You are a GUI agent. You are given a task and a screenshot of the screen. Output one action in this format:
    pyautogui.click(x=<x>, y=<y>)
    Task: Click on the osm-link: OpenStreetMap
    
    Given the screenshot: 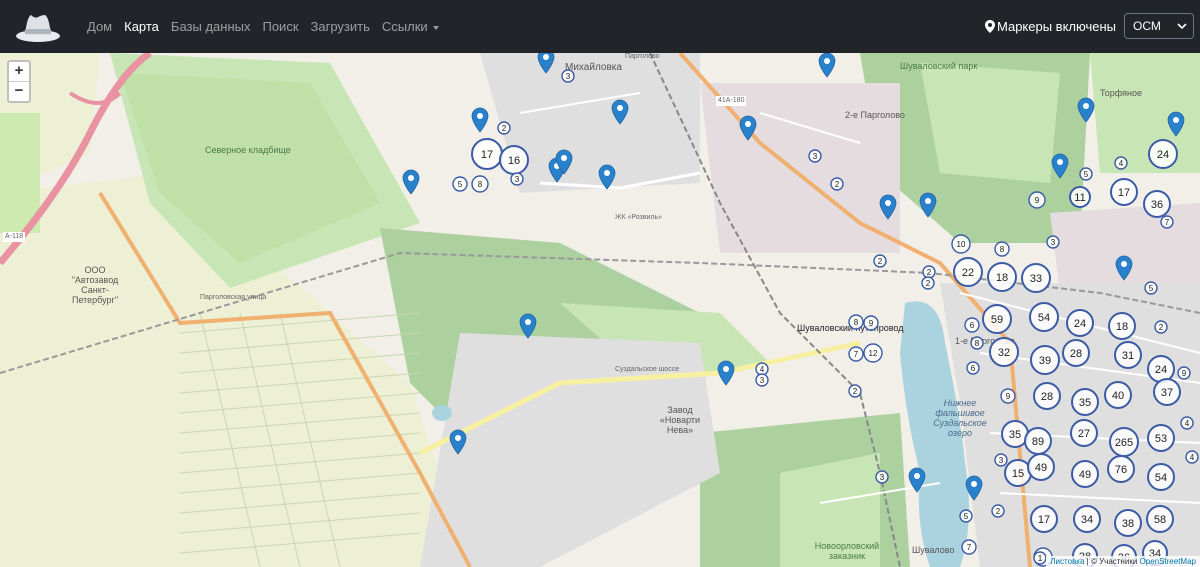 What is the action you would take?
    pyautogui.click(x=1168, y=561)
    